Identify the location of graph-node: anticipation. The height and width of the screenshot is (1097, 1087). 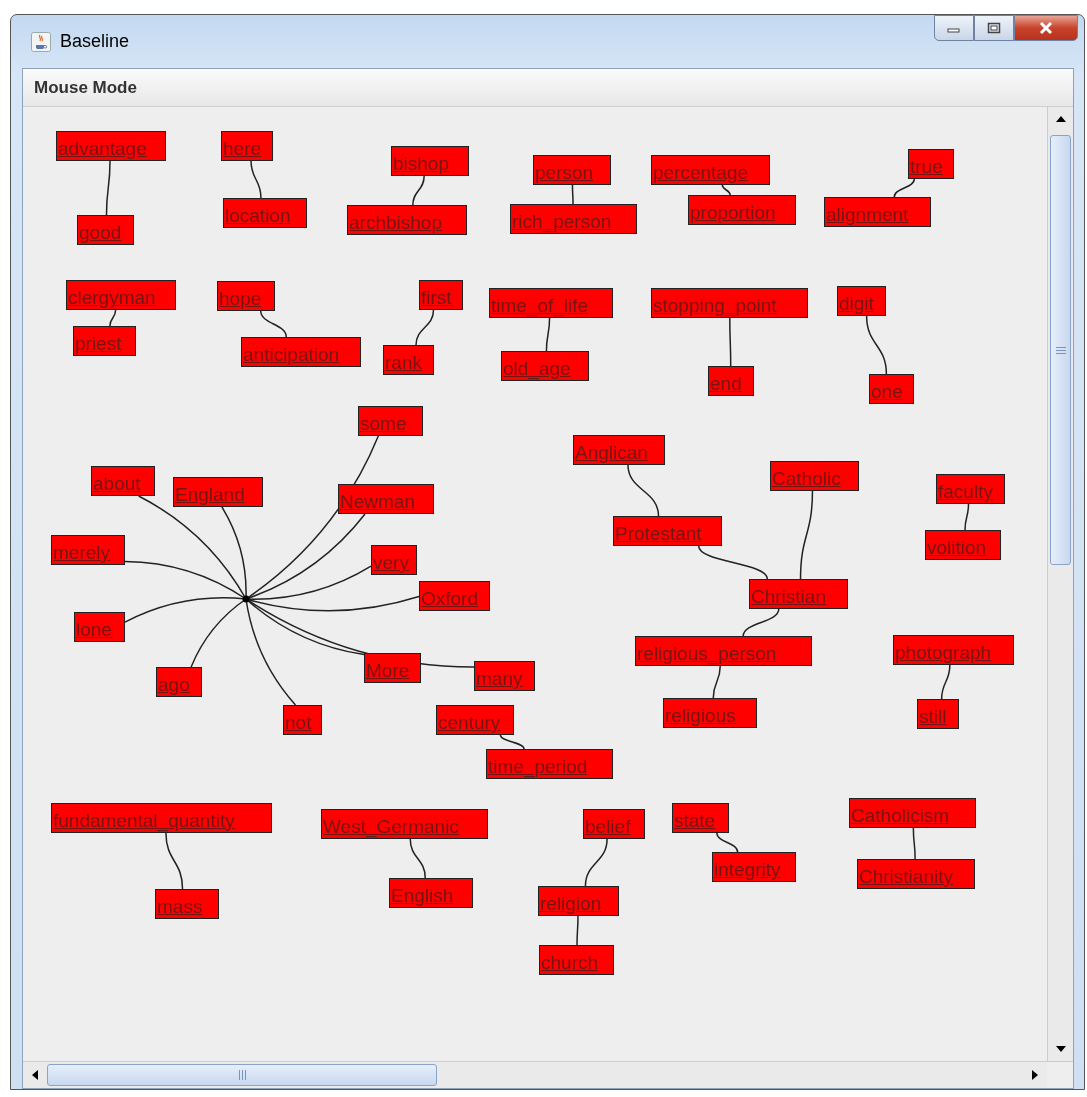
(301, 352).